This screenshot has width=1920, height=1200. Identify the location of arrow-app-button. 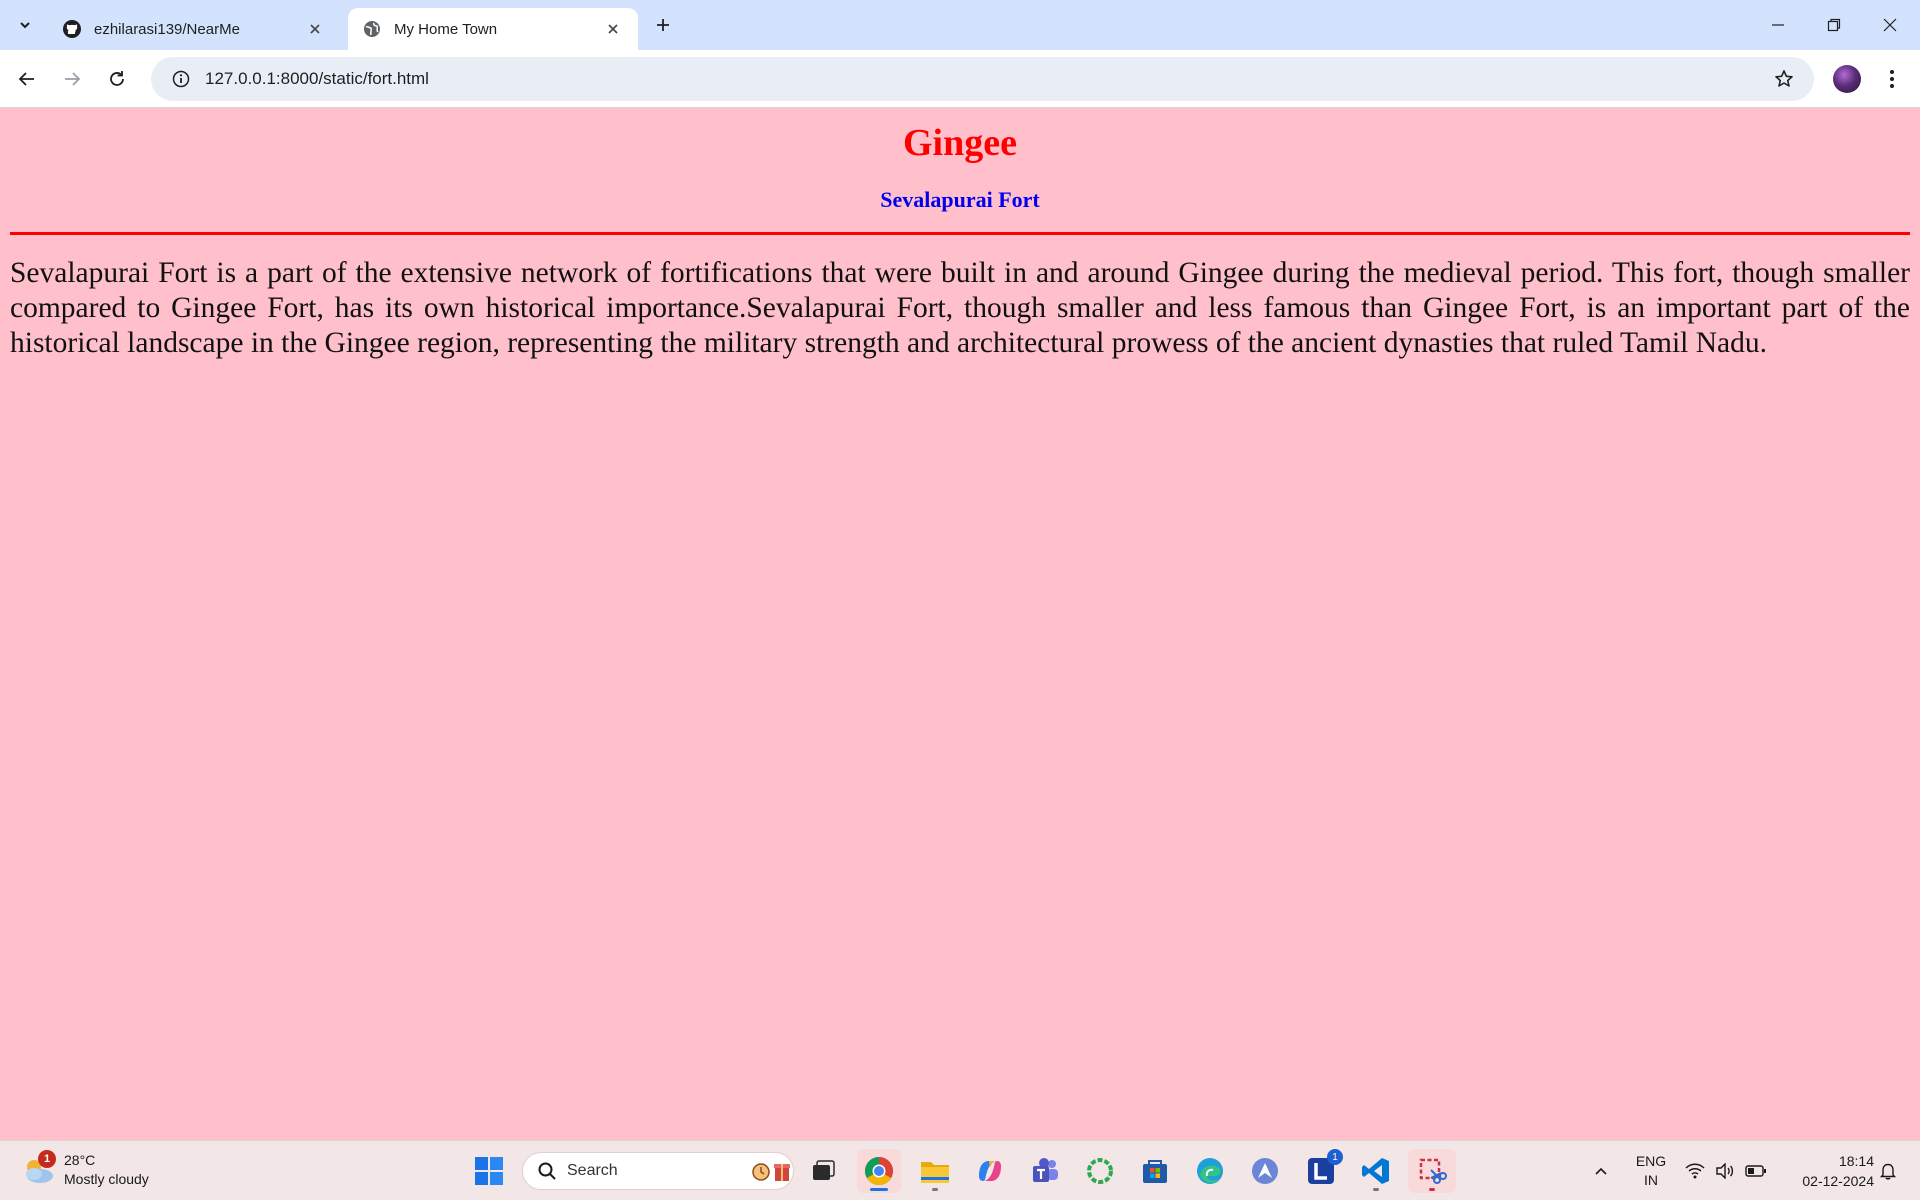
(1265, 1171).